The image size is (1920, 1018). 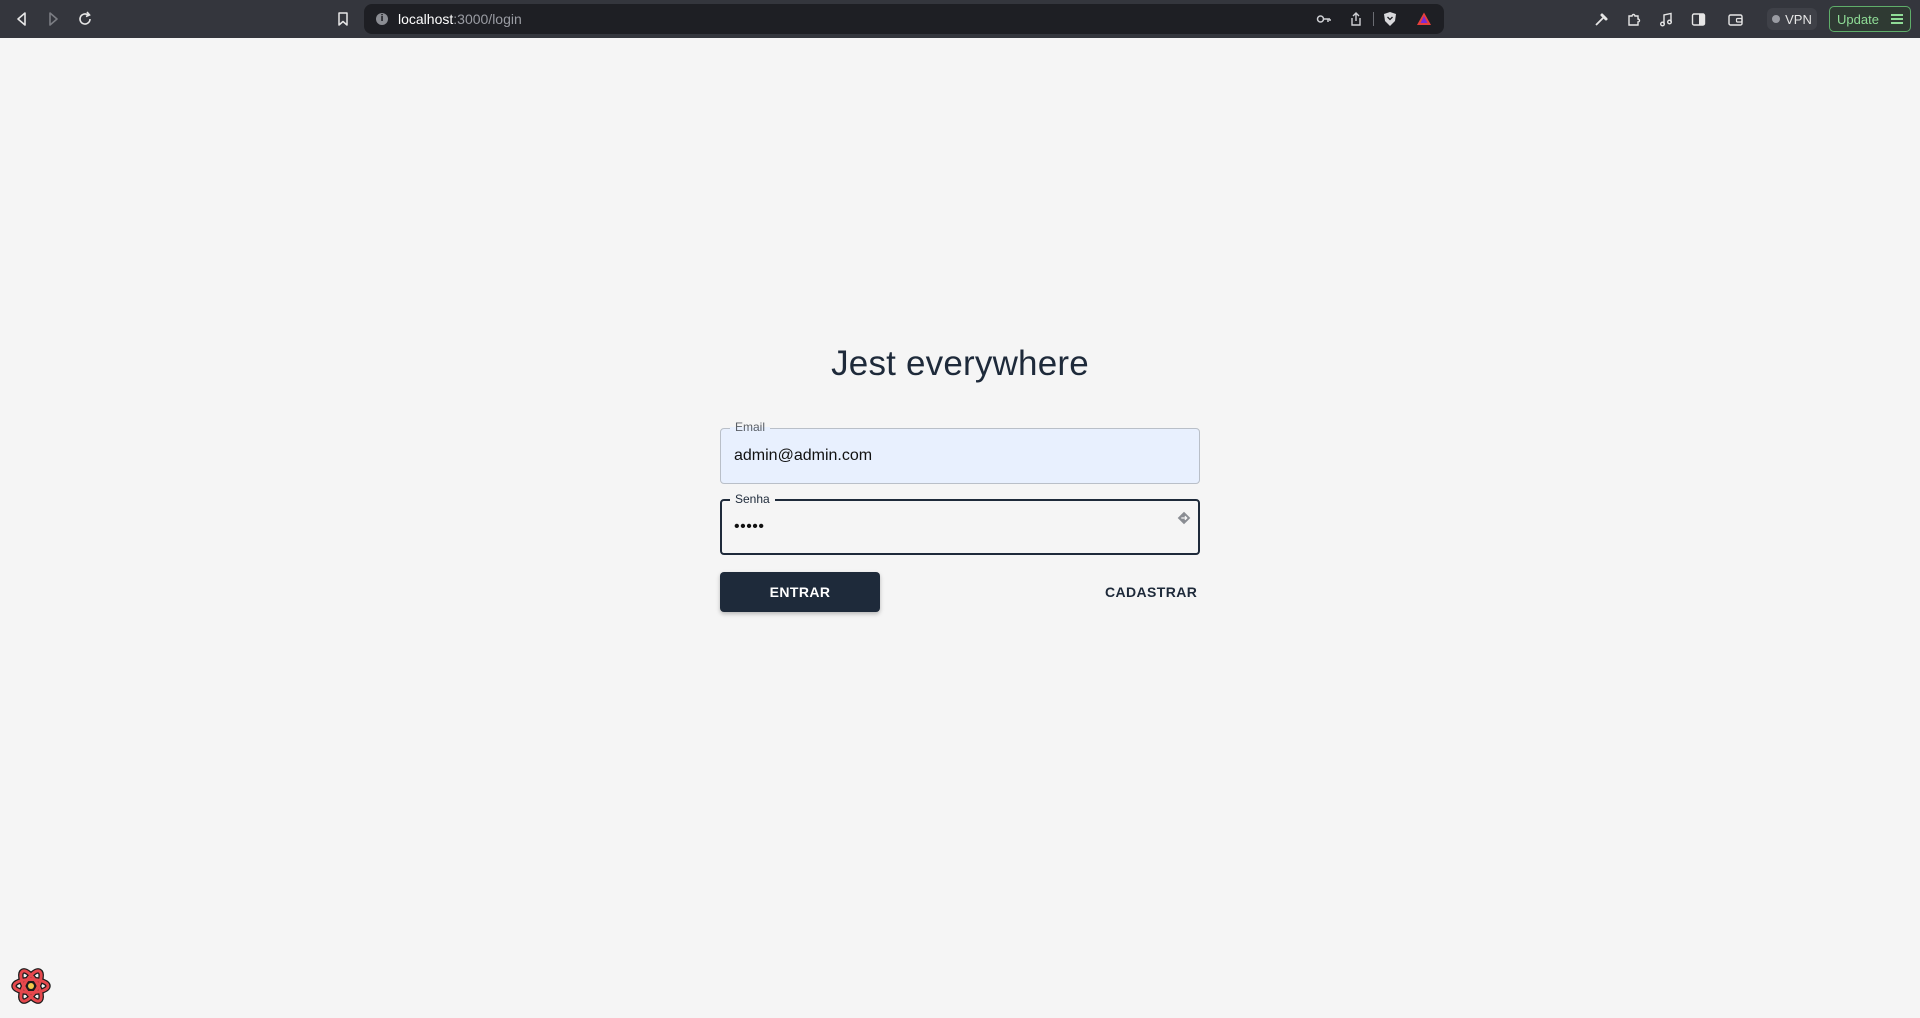 What do you see at coordinates (960, 363) in the screenshot?
I see `page-title: Jest everywhere` at bounding box center [960, 363].